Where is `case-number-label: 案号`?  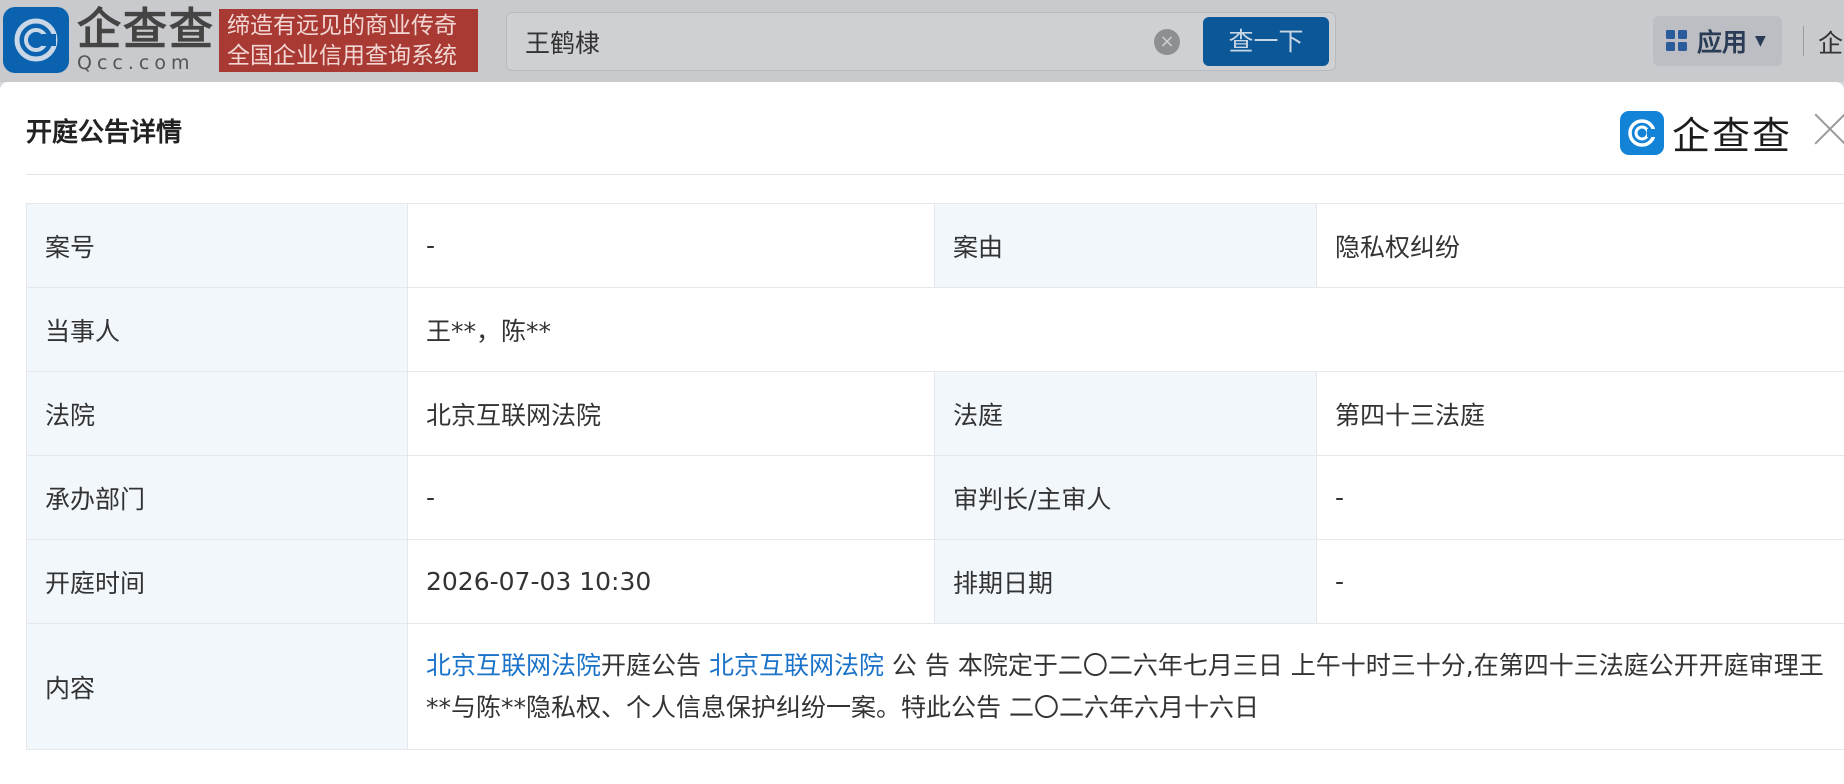
case-number-label: 案号 is located at coordinates (217, 245).